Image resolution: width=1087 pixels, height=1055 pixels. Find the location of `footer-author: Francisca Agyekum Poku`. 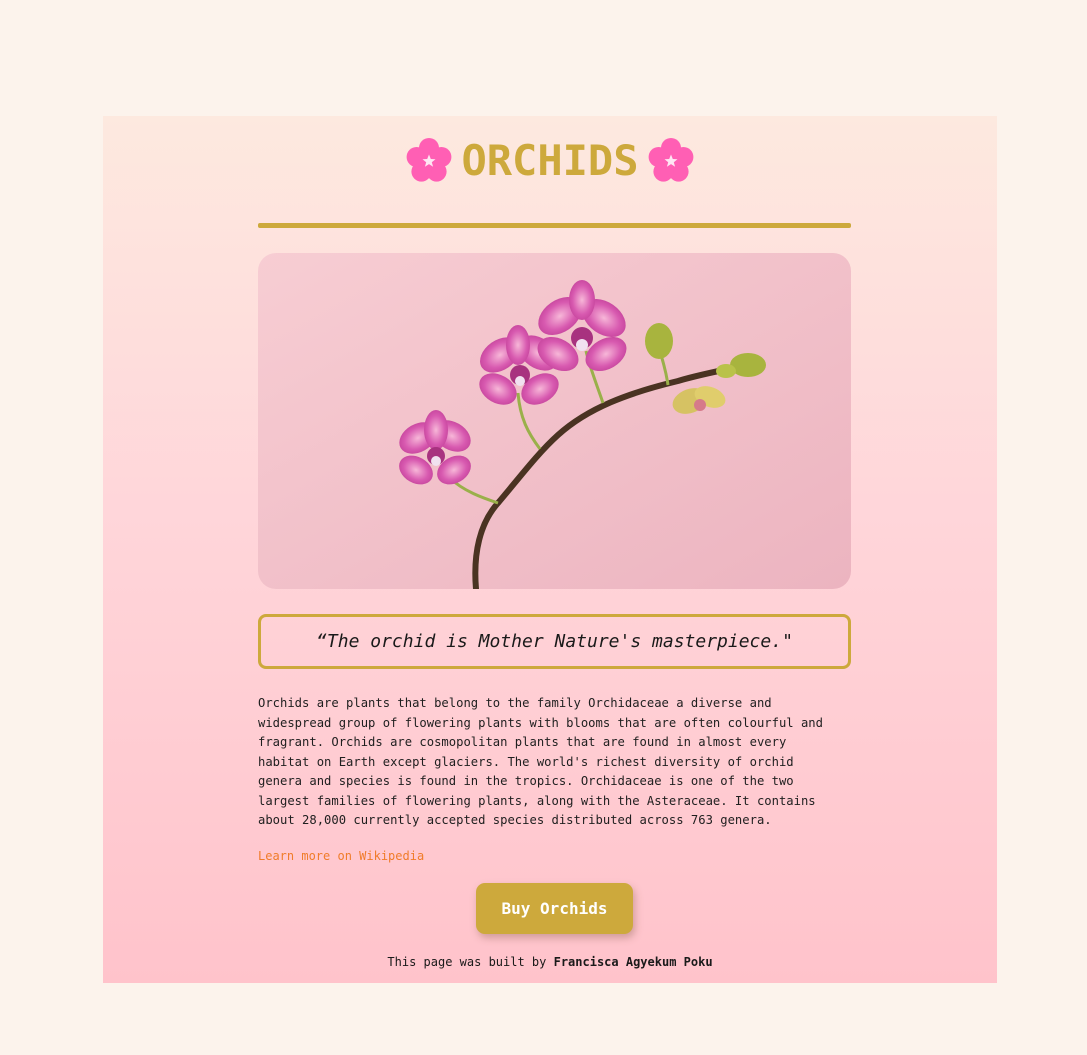

footer-author: Francisca Agyekum Poku is located at coordinates (633, 962).